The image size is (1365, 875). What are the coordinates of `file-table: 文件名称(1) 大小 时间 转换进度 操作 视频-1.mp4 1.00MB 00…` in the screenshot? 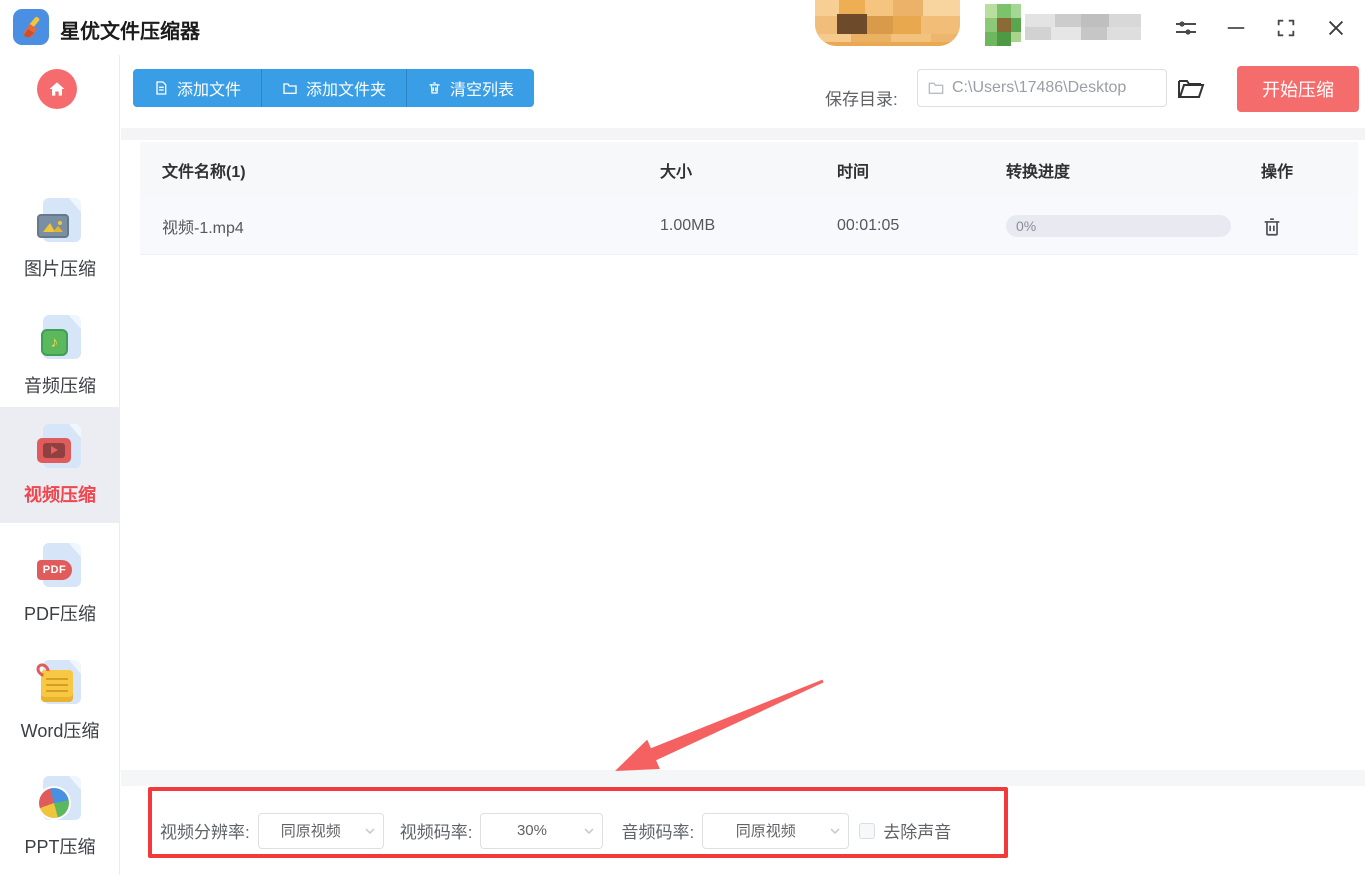 It's located at (749, 198).